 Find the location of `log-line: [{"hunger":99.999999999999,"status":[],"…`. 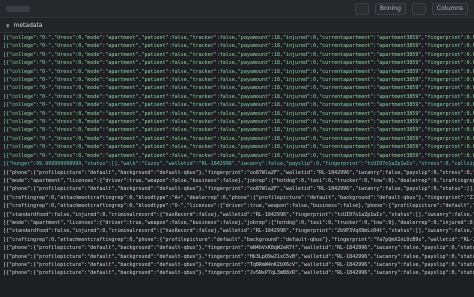

log-line: [{"hunger":99.999999999999,"status":[],"… is located at coordinates (238, 164).